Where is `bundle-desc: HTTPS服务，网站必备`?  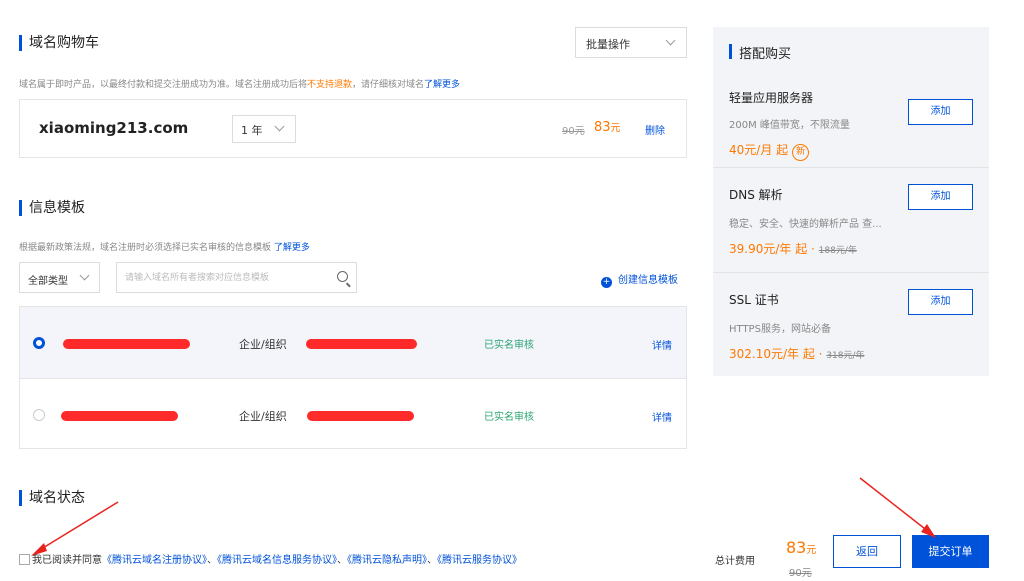
bundle-desc: HTTPS服务，网站必备 is located at coordinates (780, 329).